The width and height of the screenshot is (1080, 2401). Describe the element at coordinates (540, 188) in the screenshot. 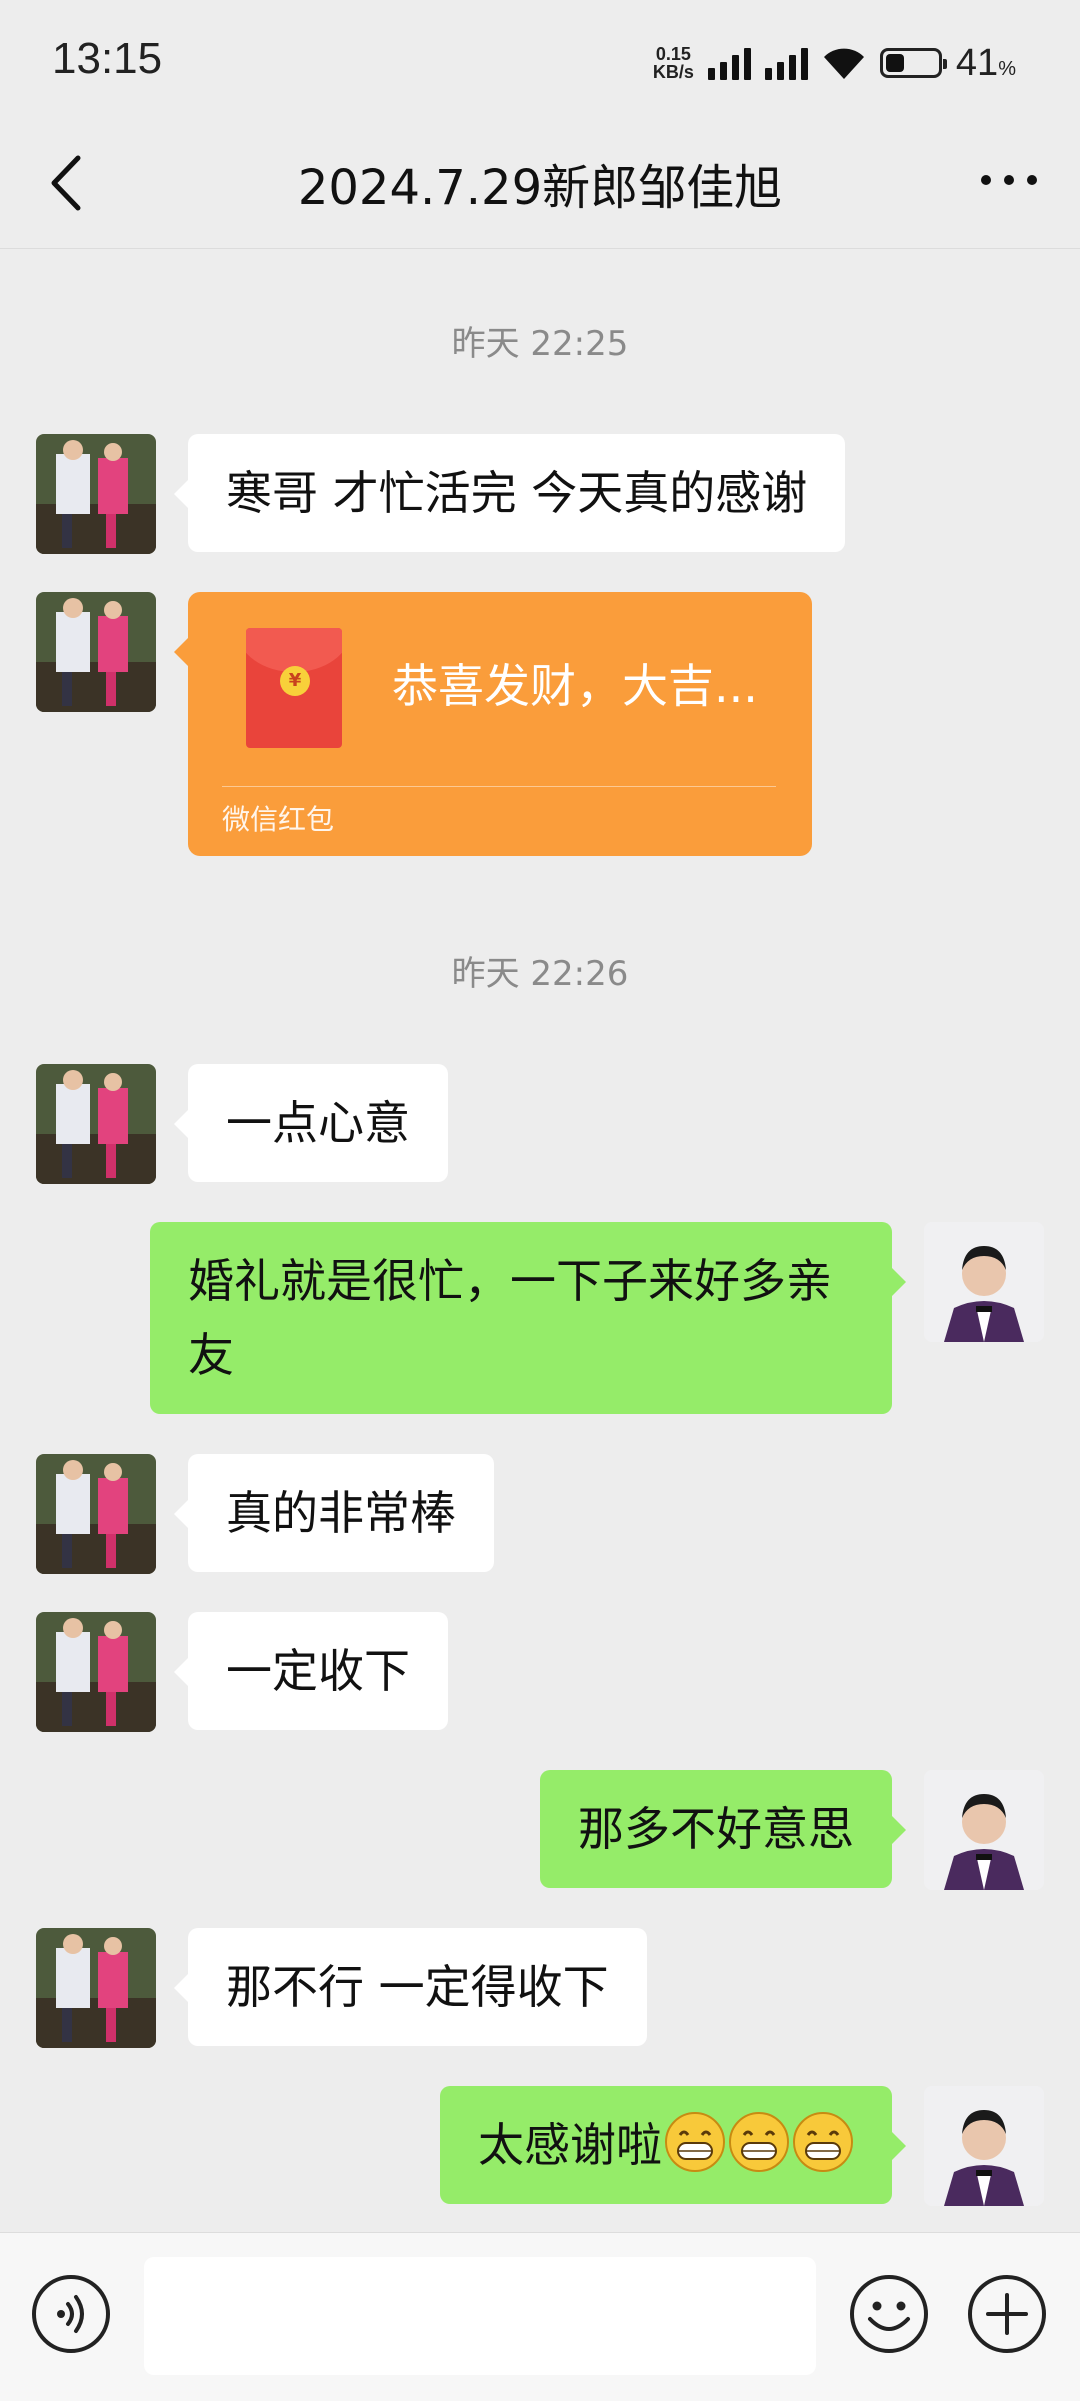

I see `chat-title: 2024.7.29新郎邹佳旭` at that location.